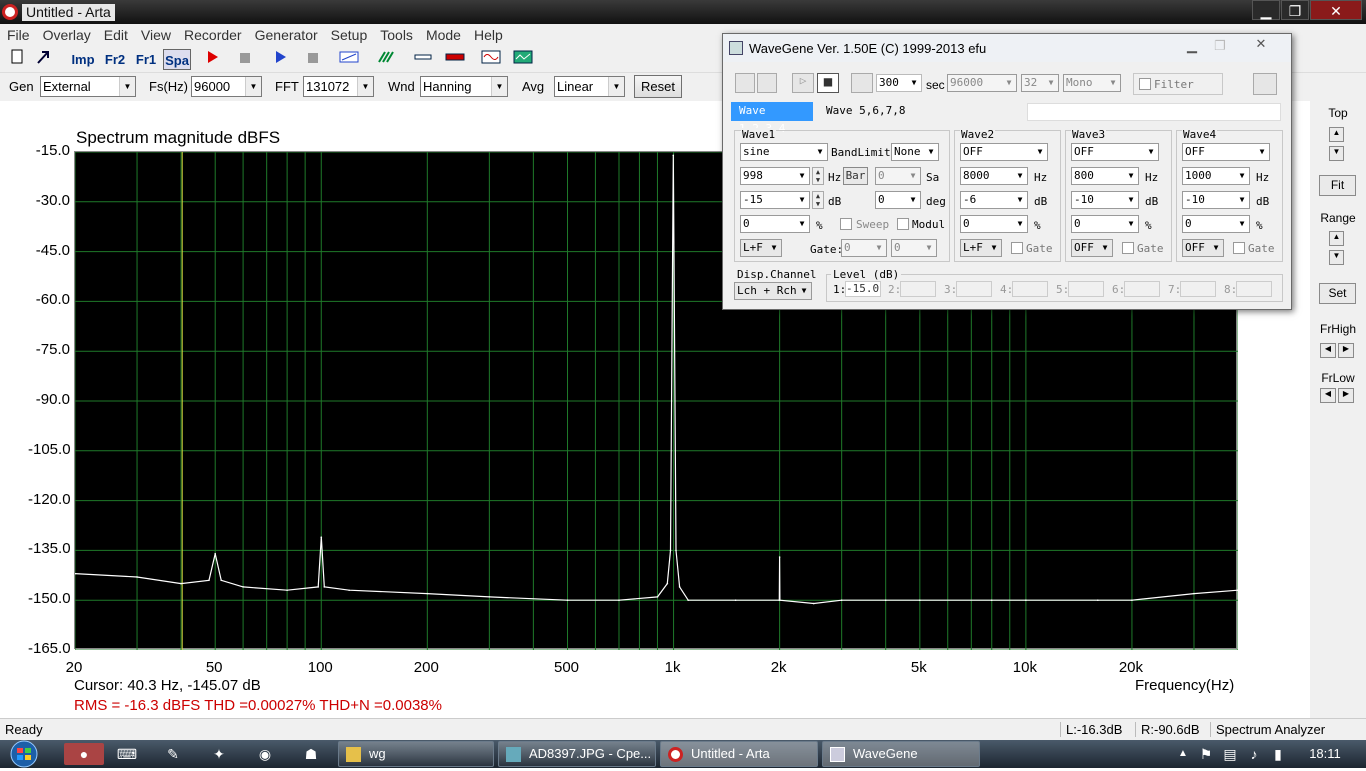  Describe the element at coordinates (828, 83) in the screenshot. I see `stop-icon: ■` at that location.